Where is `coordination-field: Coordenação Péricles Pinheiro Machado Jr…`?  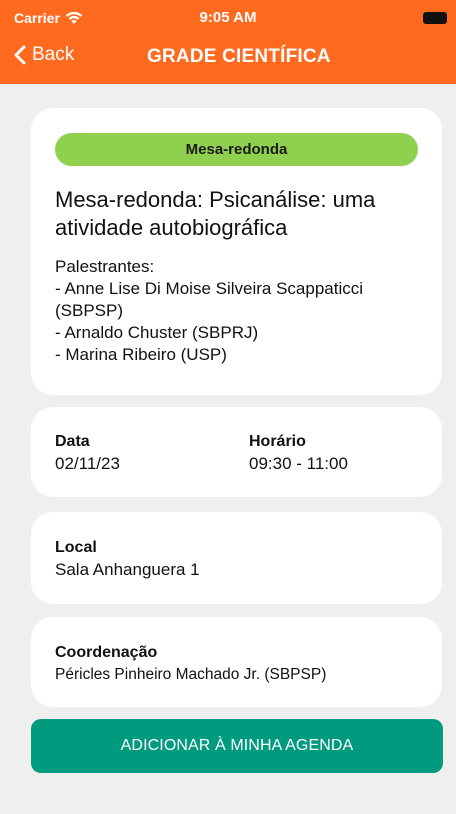
coordination-field: Coordenação Péricles Pinheiro Machado Jr… is located at coordinates (240, 665).